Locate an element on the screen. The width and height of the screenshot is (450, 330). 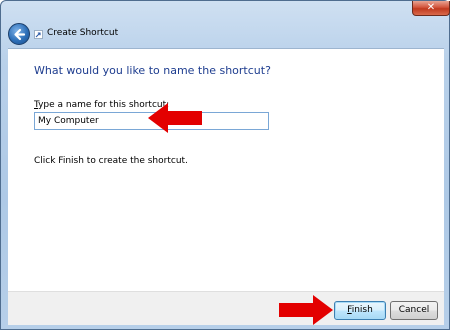
finish-hint: Click Finish to create the shortcut. is located at coordinates (111, 161).